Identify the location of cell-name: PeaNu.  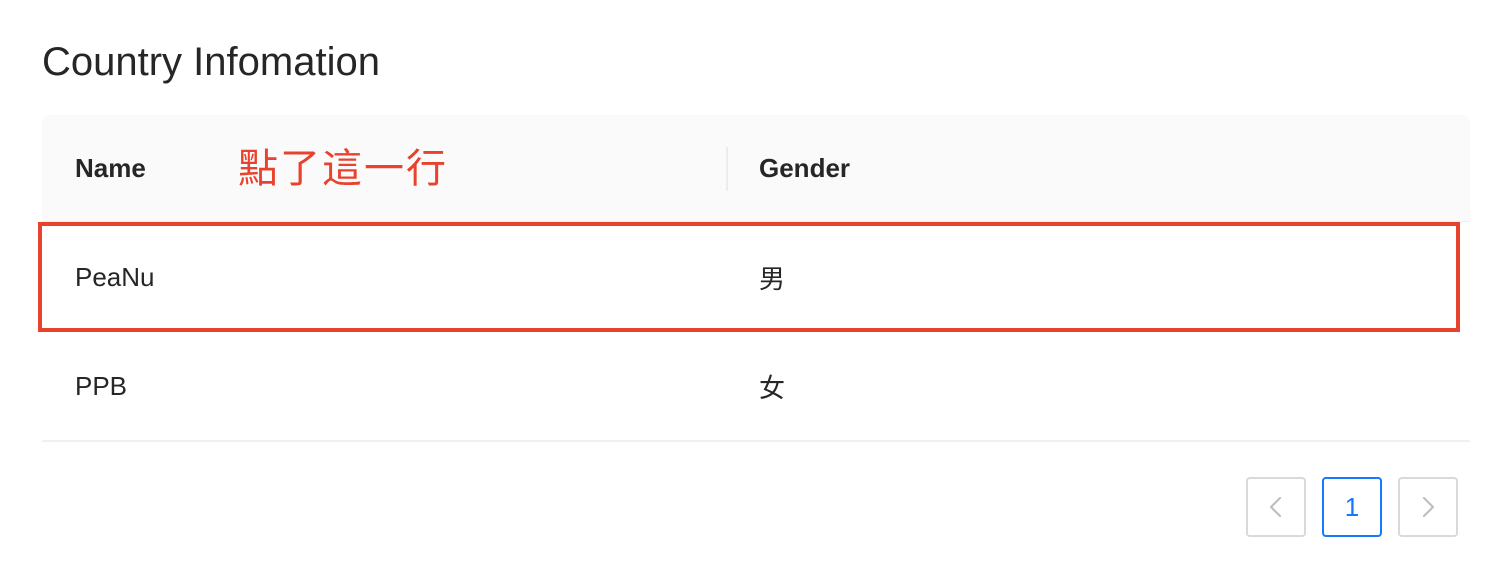
(115, 276).